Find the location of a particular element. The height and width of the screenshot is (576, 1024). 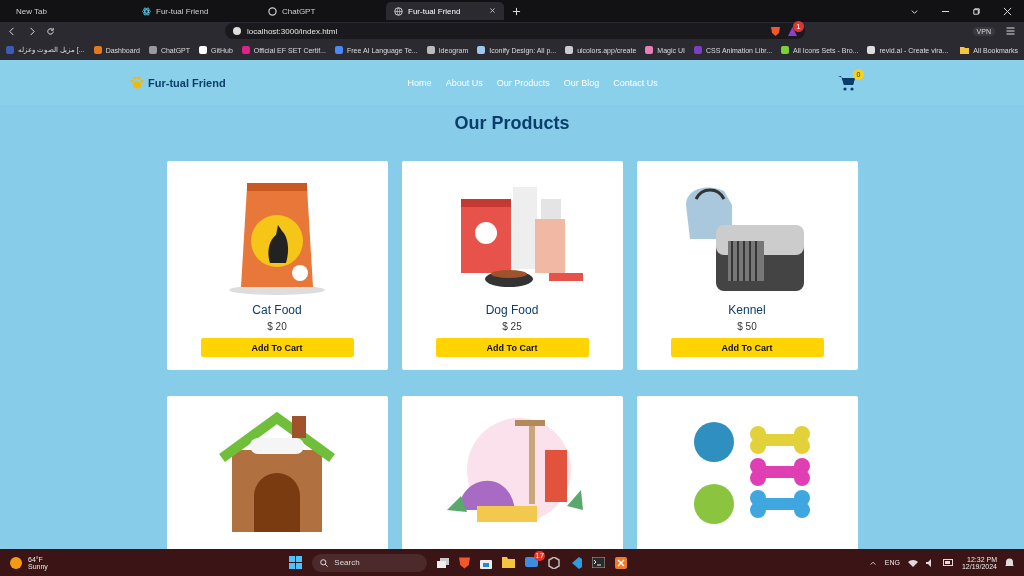

shopping-cart-icon is located at coordinates (847, 82).